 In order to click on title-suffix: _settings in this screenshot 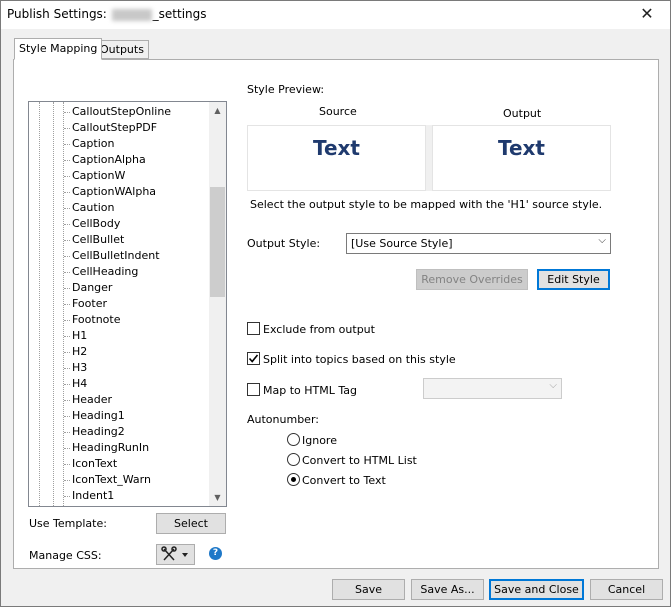, I will do `click(179, 14)`.